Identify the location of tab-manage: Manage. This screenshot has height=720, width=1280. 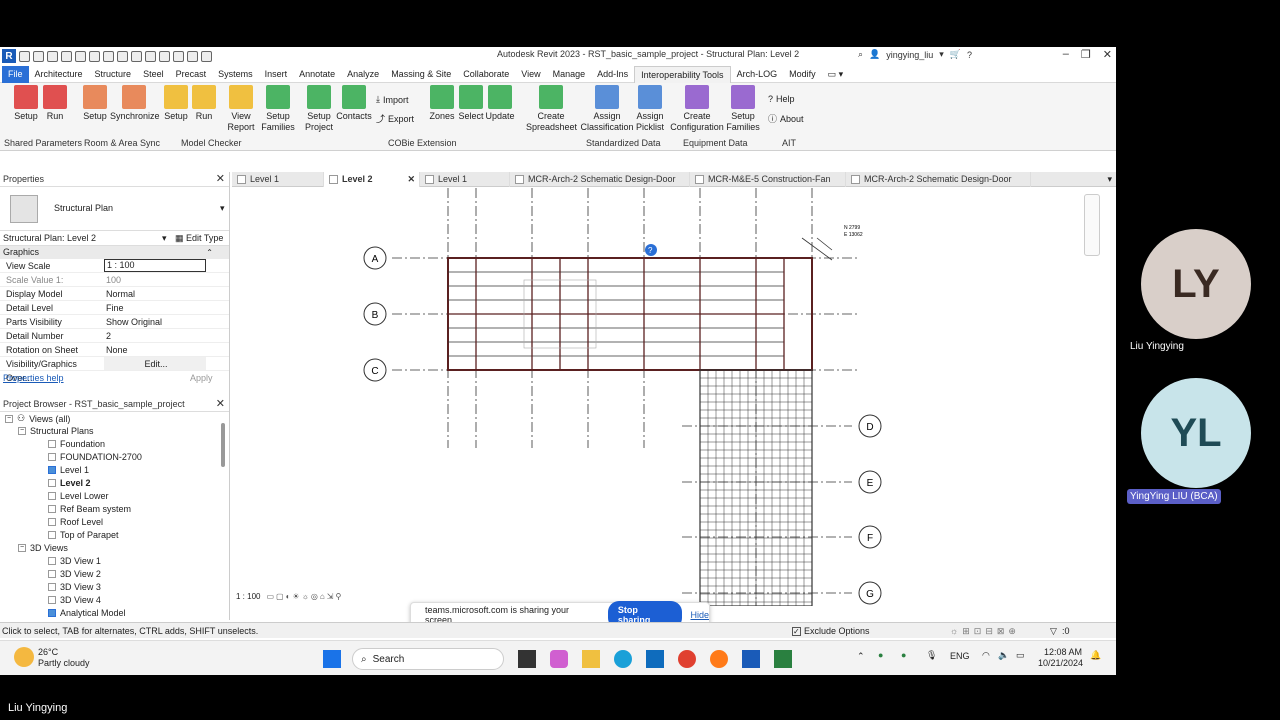
(569, 74).